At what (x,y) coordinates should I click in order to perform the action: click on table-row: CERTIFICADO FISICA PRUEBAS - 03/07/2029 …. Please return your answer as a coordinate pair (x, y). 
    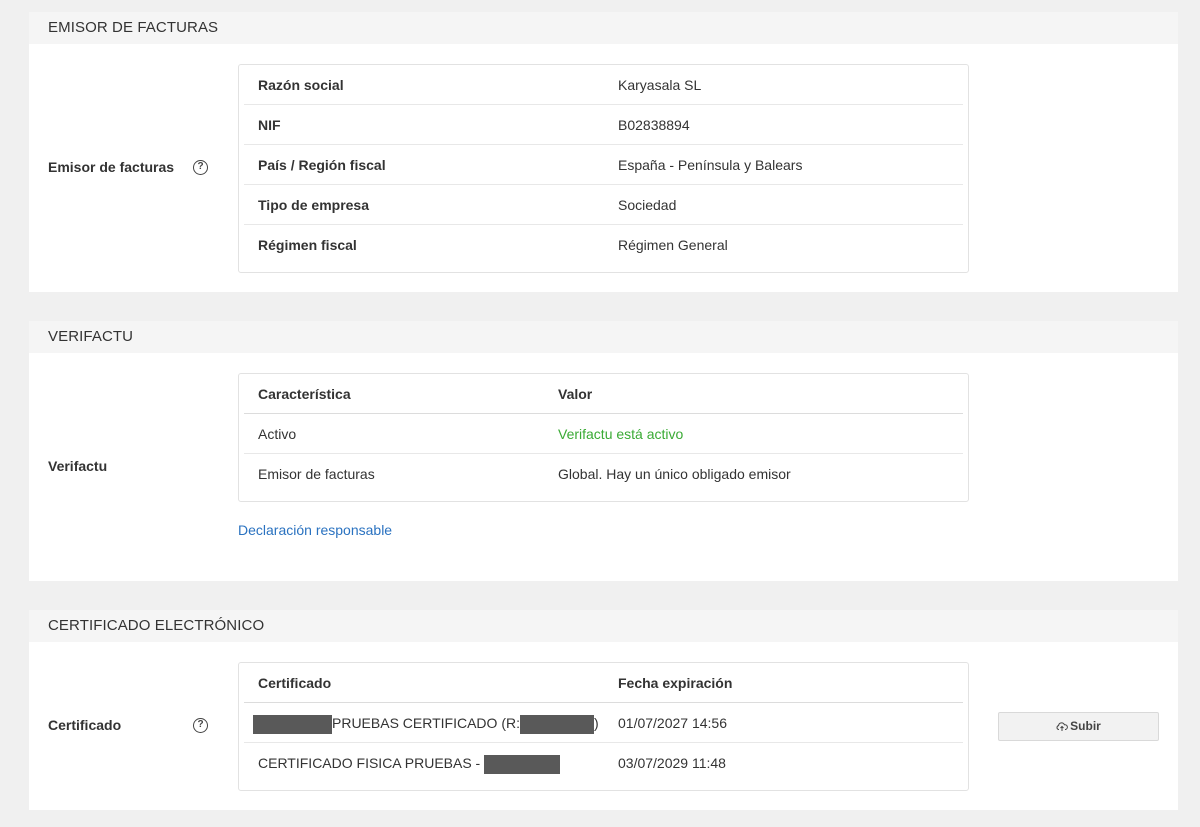
    Looking at the image, I should click on (603, 763).